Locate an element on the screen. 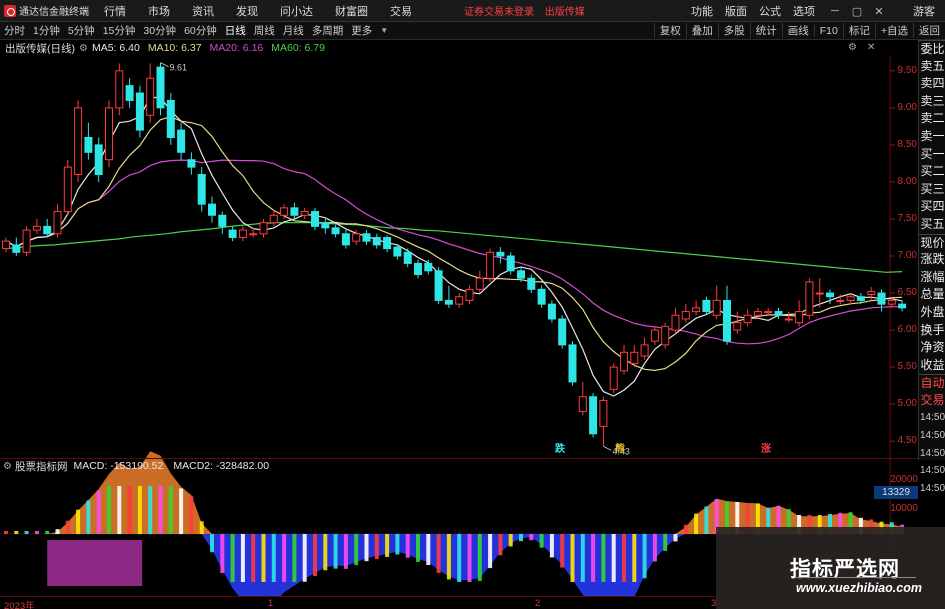 The image size is (945, 609). sidebar-item: 卖四 is located at coordinates (932, 84).